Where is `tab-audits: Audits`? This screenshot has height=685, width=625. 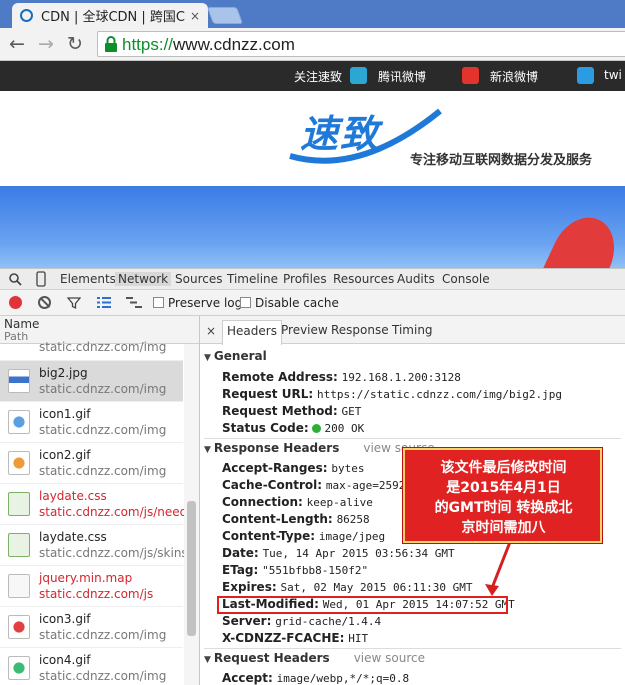
tab-audits: Audits is located at coordinates (416, 279).